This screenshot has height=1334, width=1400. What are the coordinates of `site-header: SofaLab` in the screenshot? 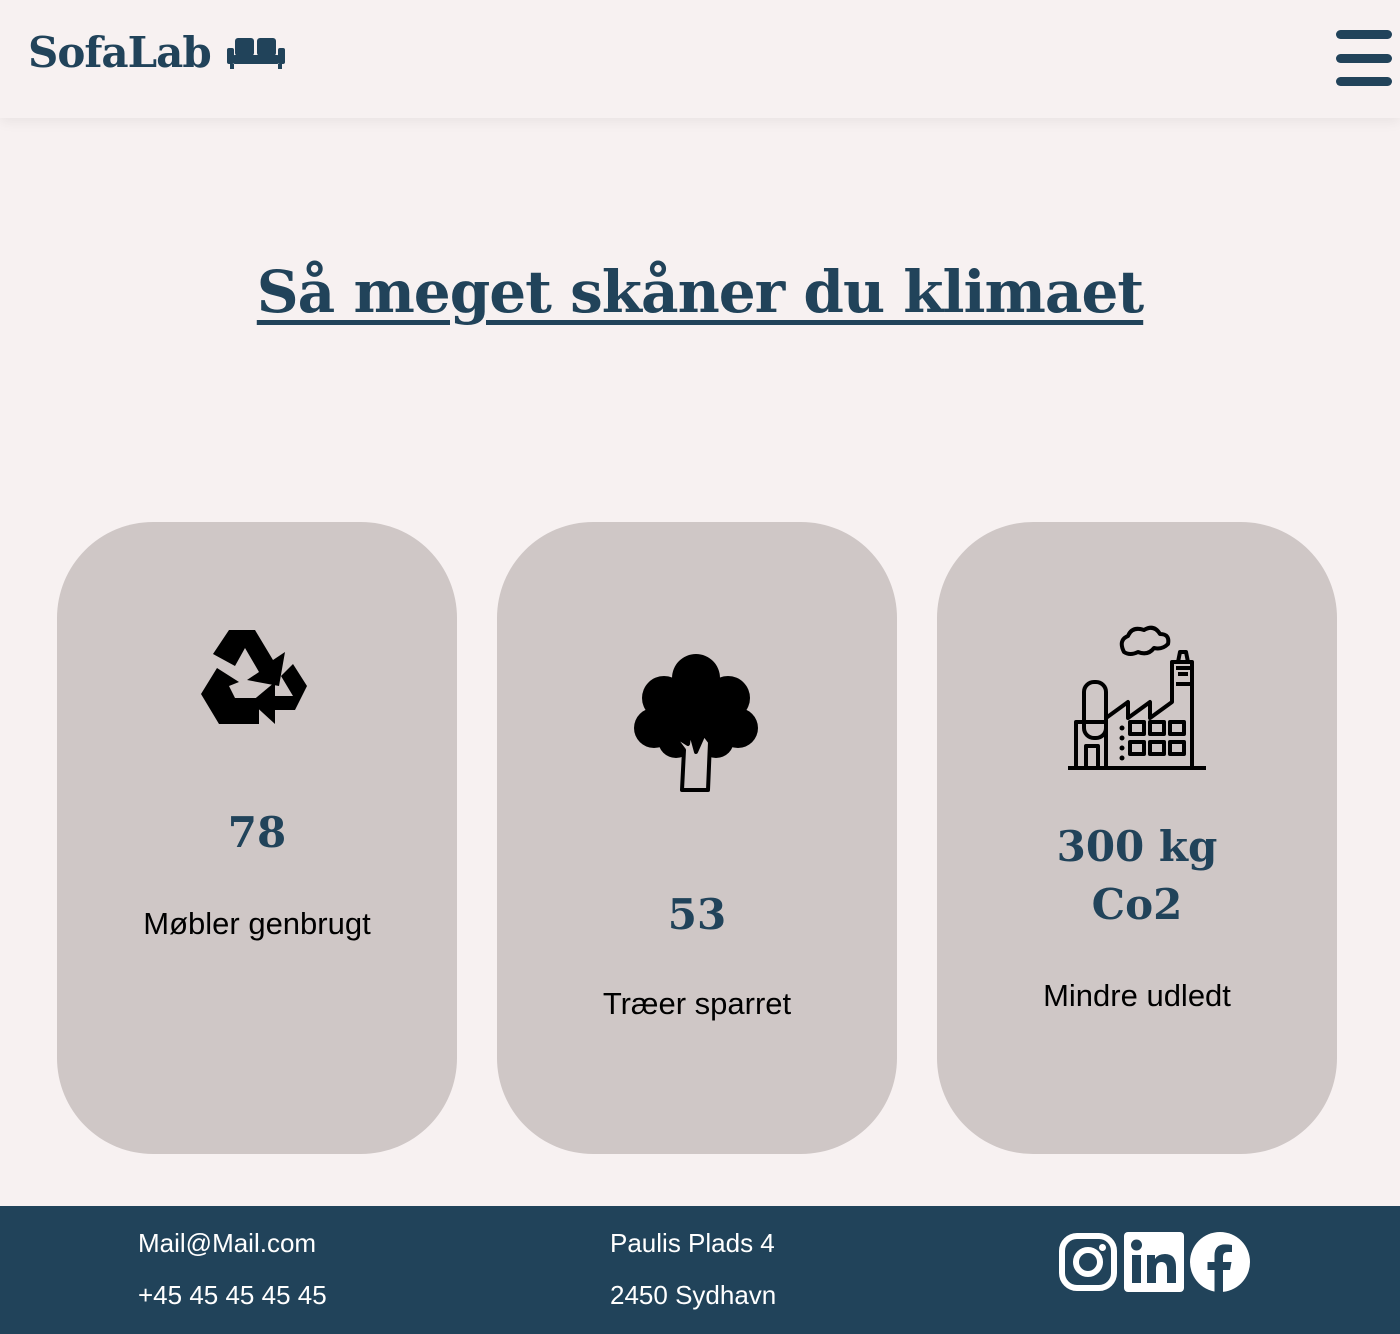 It's located at (700, 59).